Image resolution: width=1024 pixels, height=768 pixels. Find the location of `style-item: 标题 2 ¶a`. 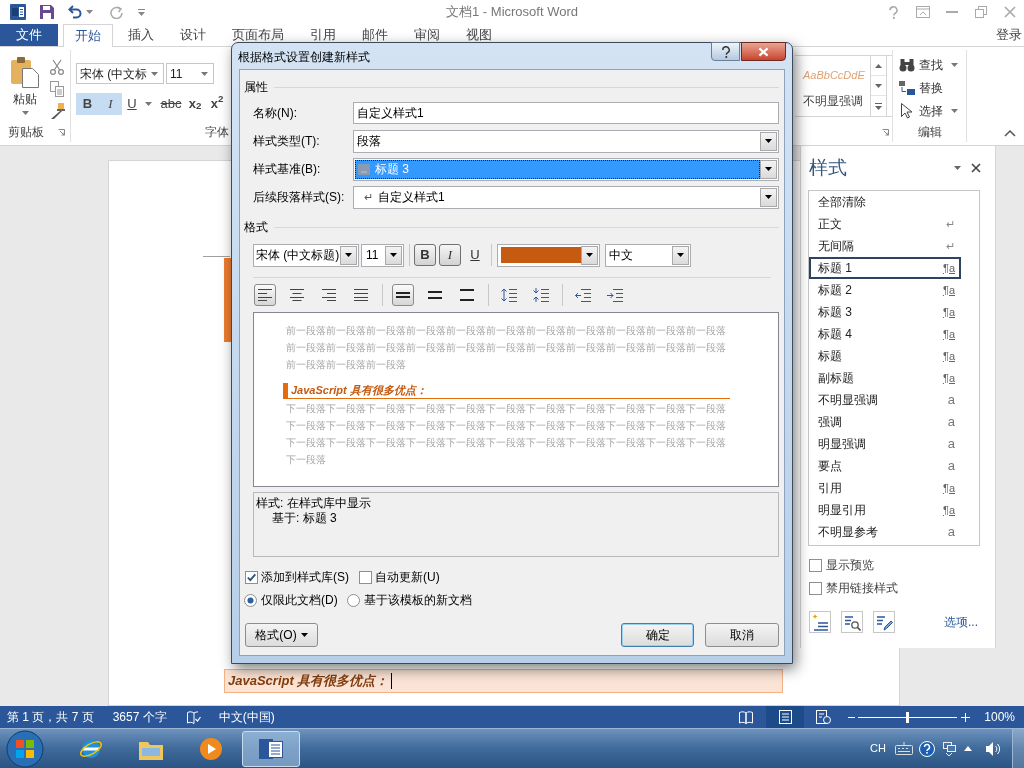

style-item: 标题 2 ¶a is located at coordinates (885, 290).